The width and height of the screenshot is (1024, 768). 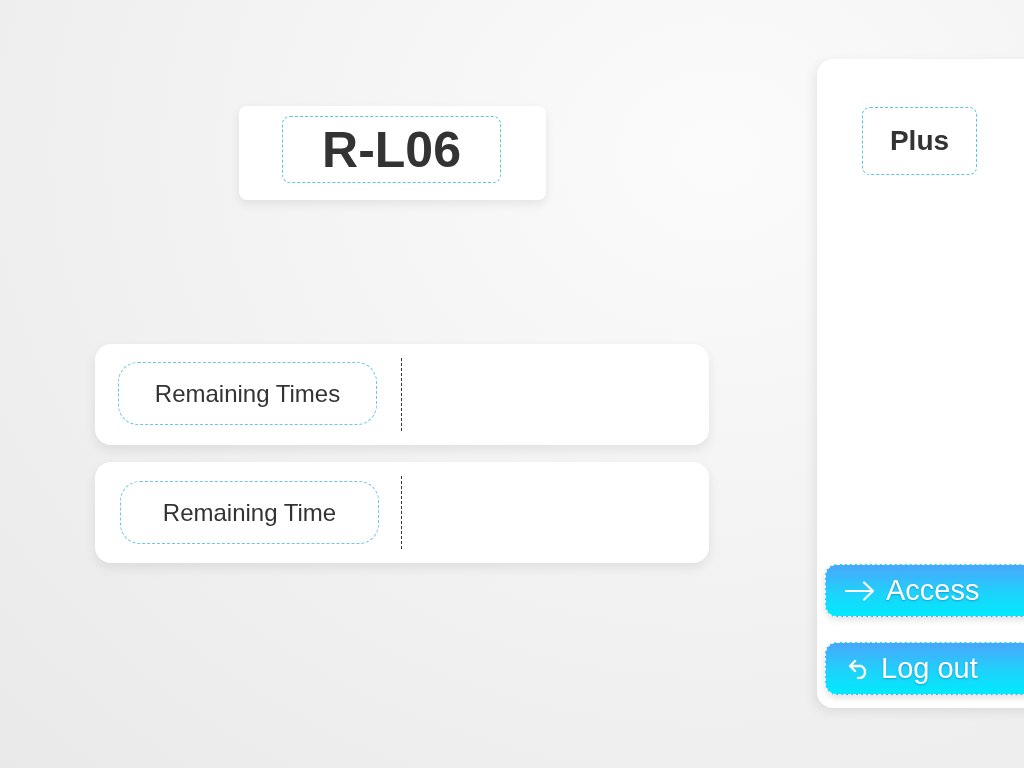 What do you see at coordinates (391, 149) in the screenshot?
I see `device-code-label: R-L06` at bounding box center [391, 149].